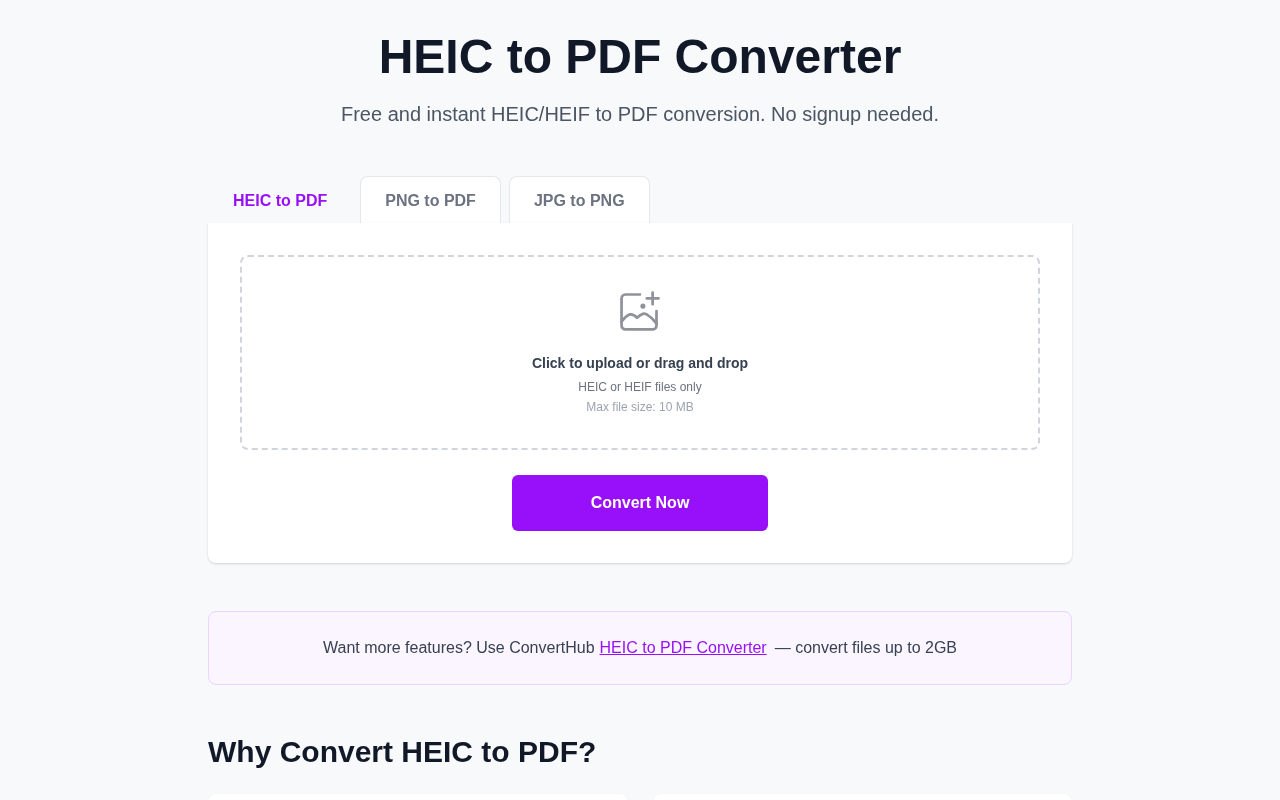 This screenshot has height=800, width=1280. I want to click on file-format-hint: HEIC or HEIF files only, so click(640, 386).